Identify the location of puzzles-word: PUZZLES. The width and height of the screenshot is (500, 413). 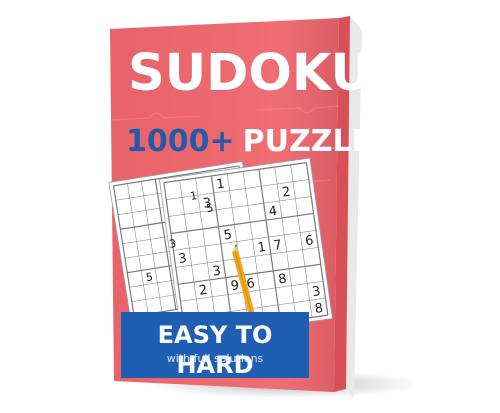
(318, 141).